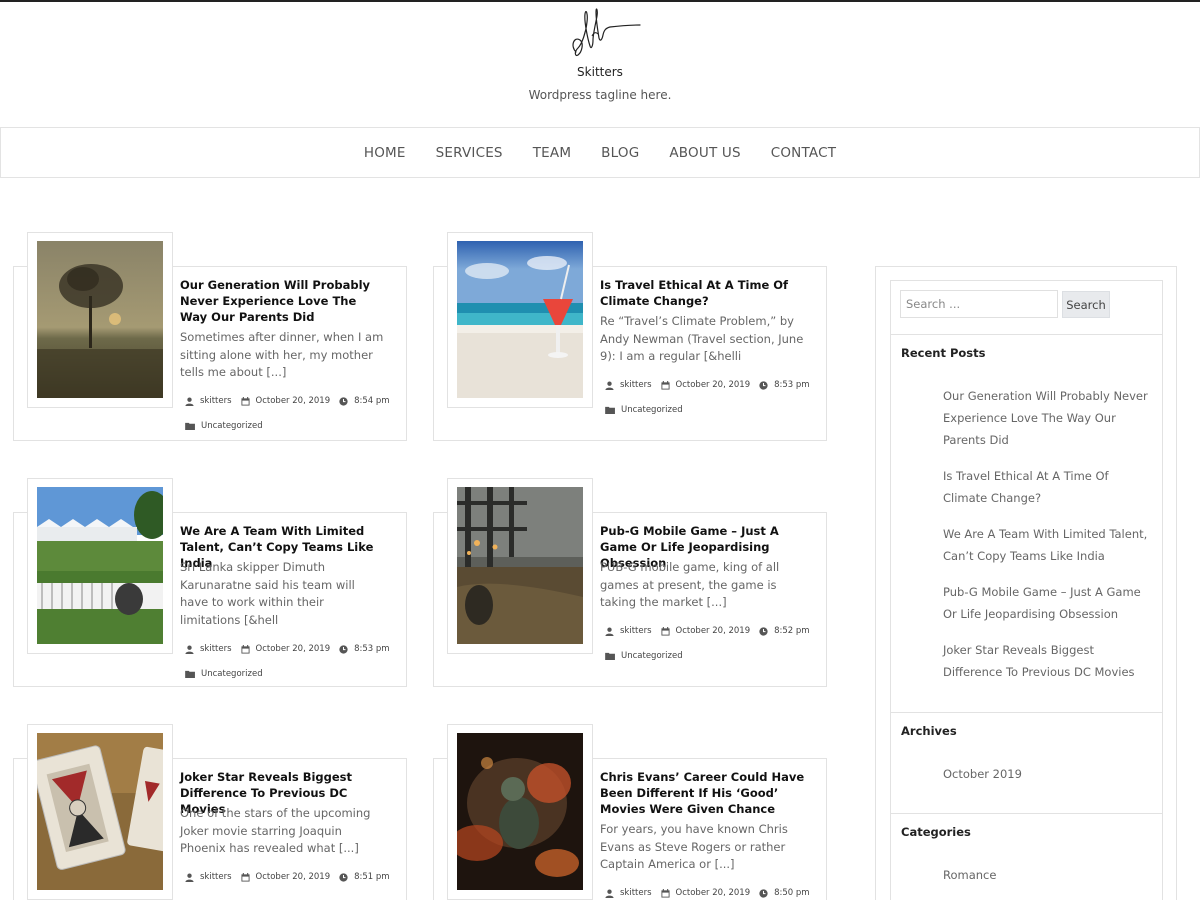 The width and height of the screenshot is (1200, 900). Describe the element at coordinates (469, 153) in the screenshot. I see `nav-services: SERVICES` at that location.